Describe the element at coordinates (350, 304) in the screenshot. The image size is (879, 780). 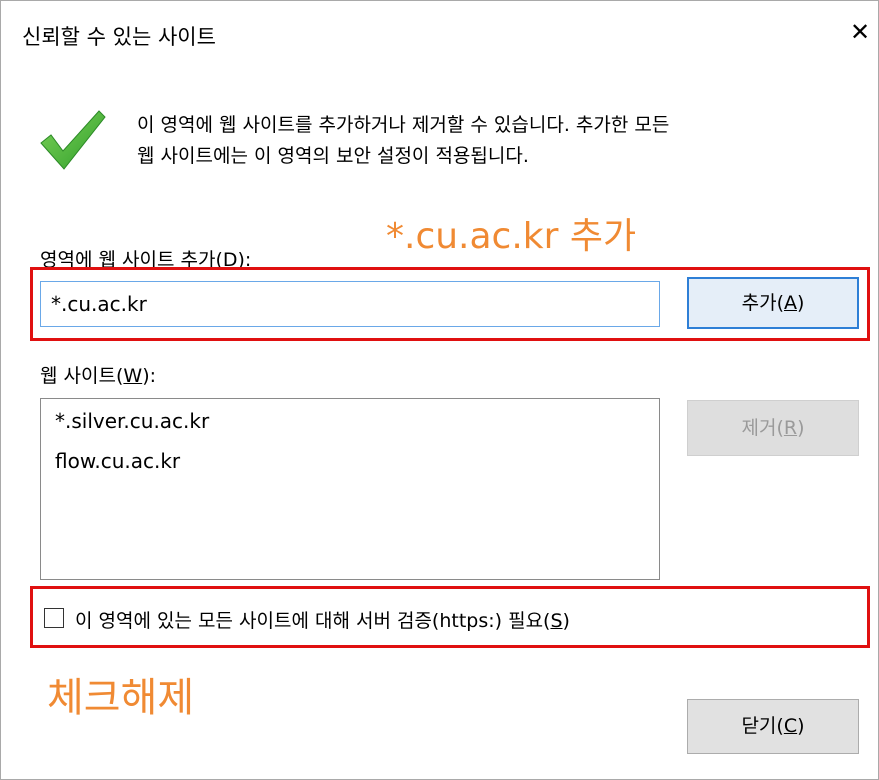
I see `add-site-input` at that location.